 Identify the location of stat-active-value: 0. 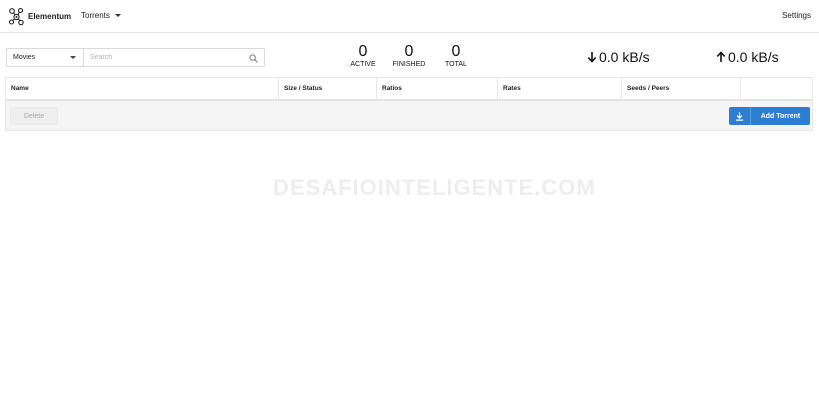
(363, 51).